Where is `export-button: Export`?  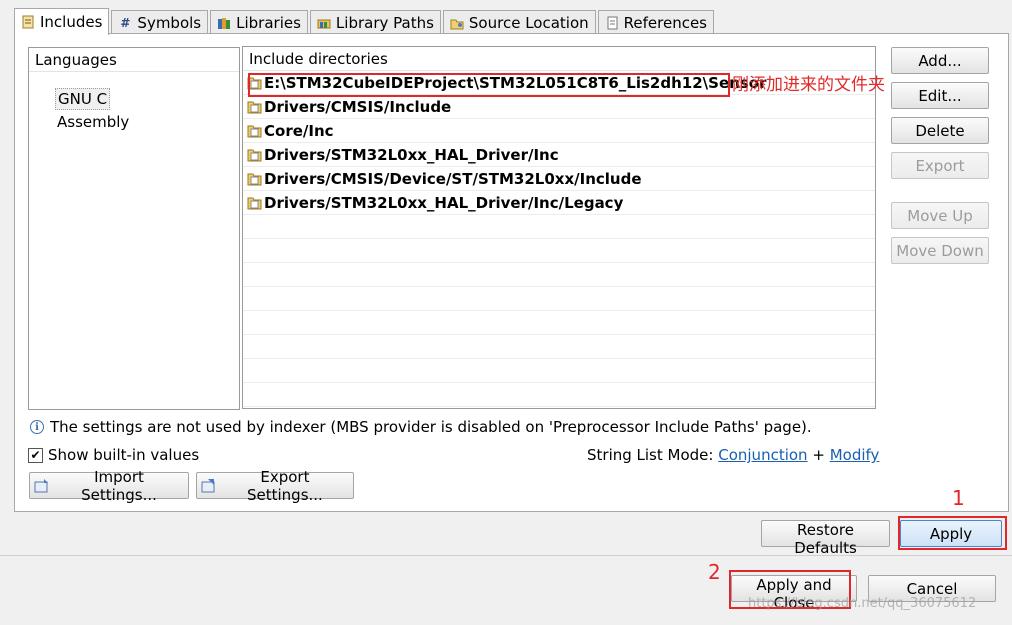 export-button: Export is located at coordinates (940, 165).